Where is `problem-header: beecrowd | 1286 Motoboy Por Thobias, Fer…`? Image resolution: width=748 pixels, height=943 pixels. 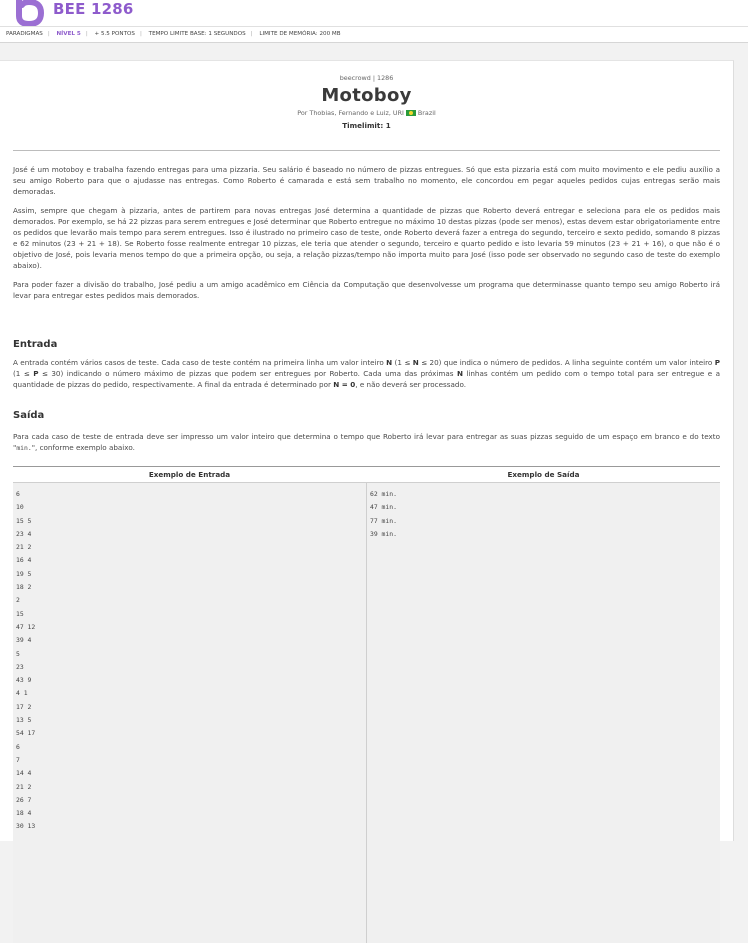
problem-header: beecrowd | 1286 Motoboy Por Thobias, Fer… is located at coordinates (366, 95).